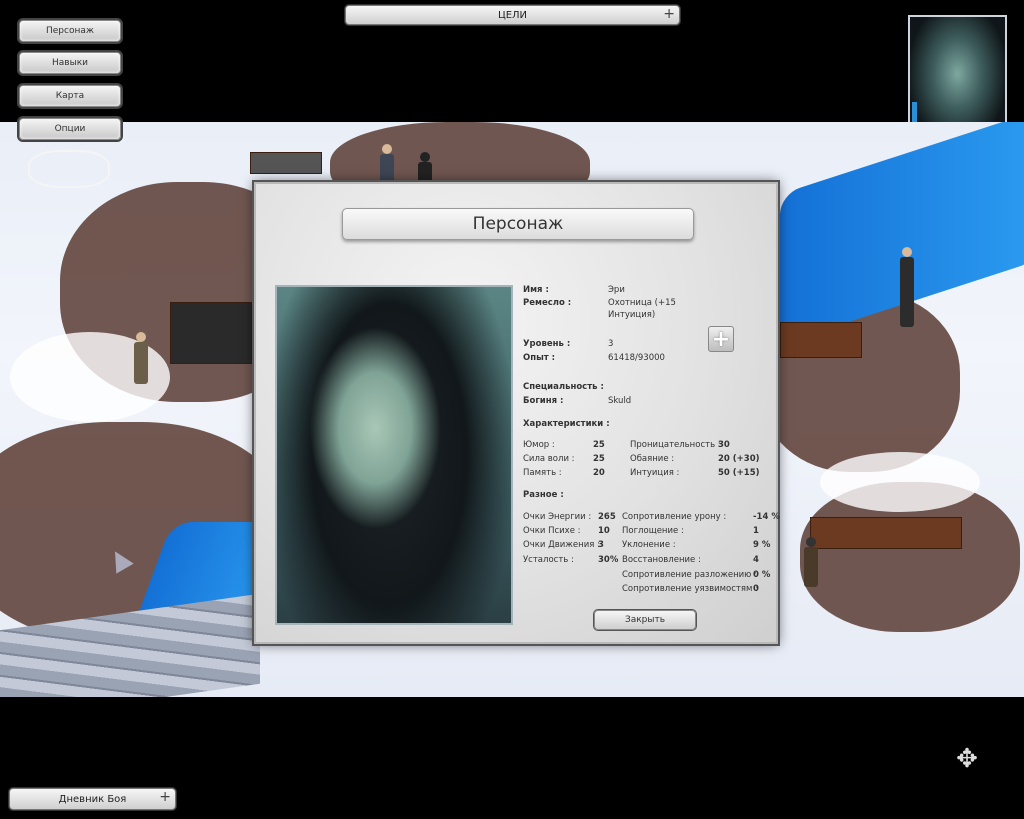 This screenshot has height=819, width=1024. What do you see at coordinates (599, 473) in the screenshot?
I see `stat-memory-value: 20` at bounding box center [599, 473].